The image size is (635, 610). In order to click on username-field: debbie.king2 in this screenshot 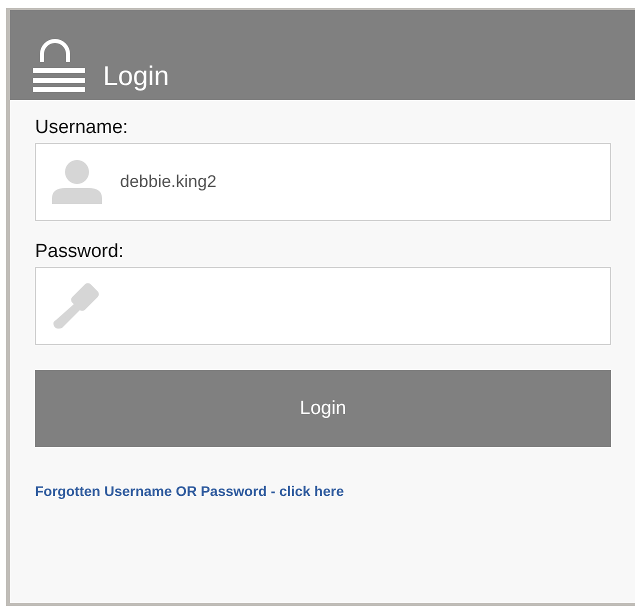, I will do `click(323, 182)`.